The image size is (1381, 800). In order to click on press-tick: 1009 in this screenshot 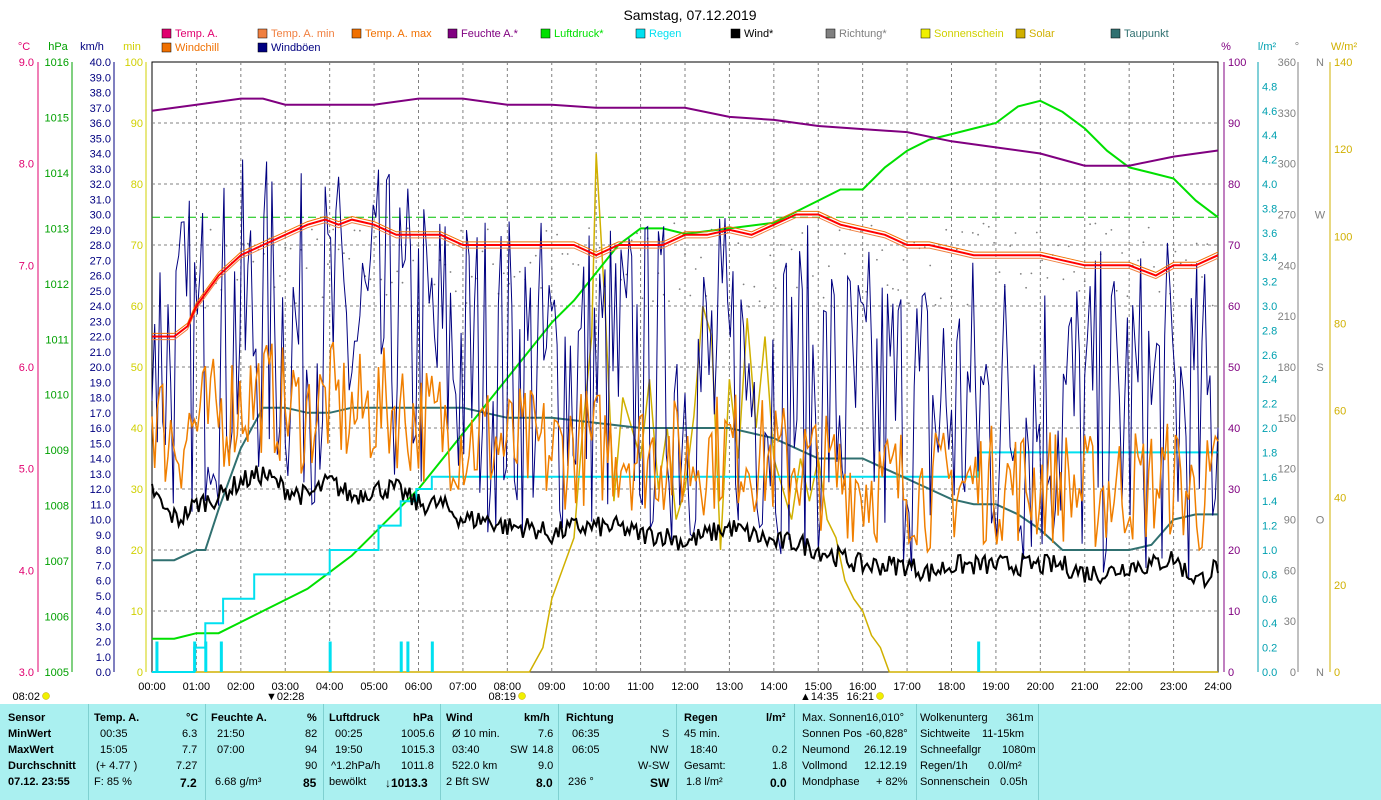, I will do `click(57, 451)`.